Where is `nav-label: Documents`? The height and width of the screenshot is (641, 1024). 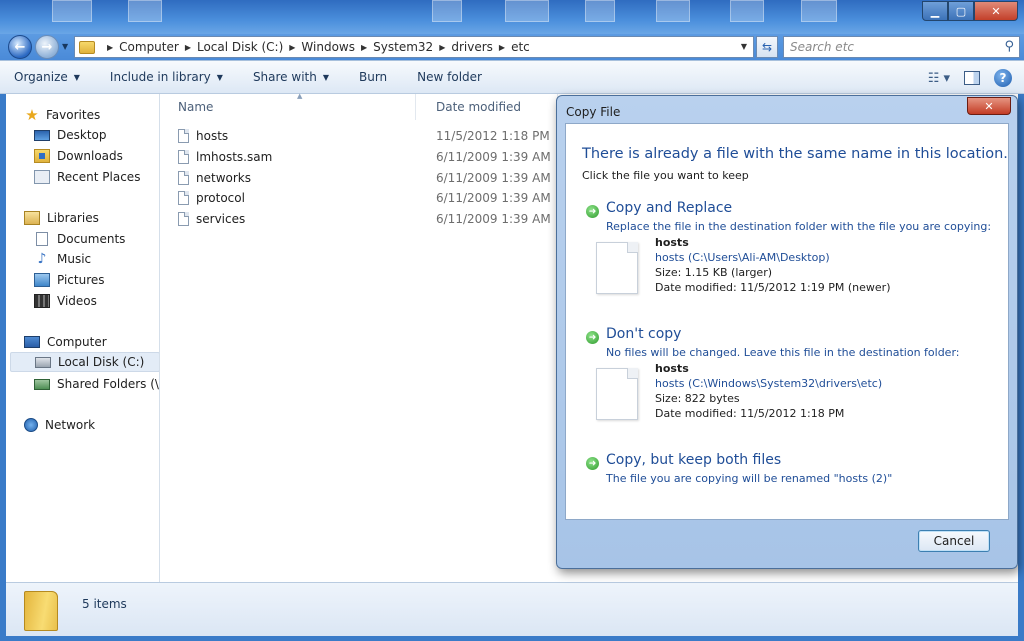
nav-label: Documents is located at coordinates (91, 239).